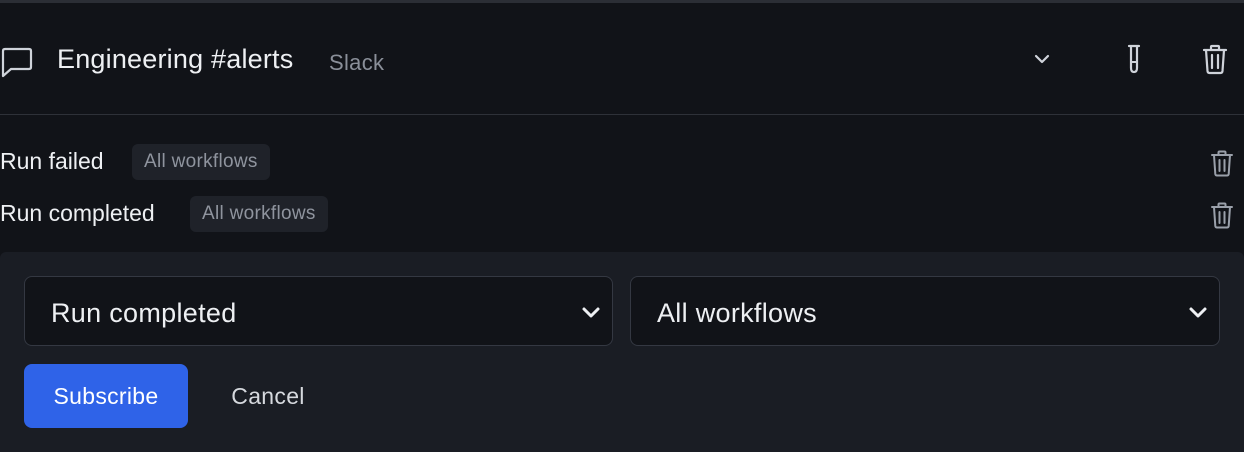  What do you see at coordinates (175, 59) in the screenshot?
I see `channel-name: Engineering #alerts` at bounding box center [175, 59].